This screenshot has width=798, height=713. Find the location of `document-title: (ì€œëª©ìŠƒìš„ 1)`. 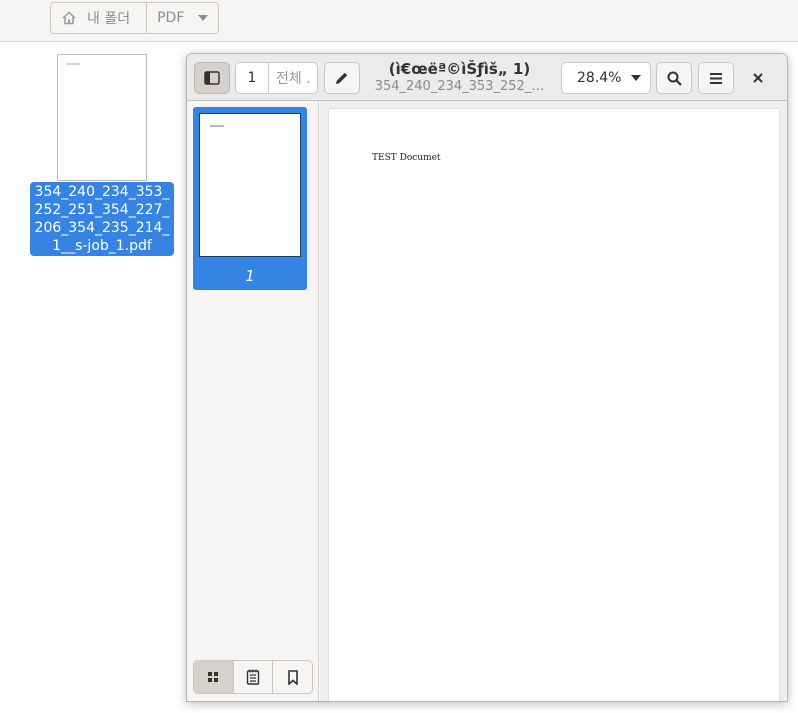

document-title: (ì€œëª©ìŠƒìš„ 1) is located at coordinates (459, 69).